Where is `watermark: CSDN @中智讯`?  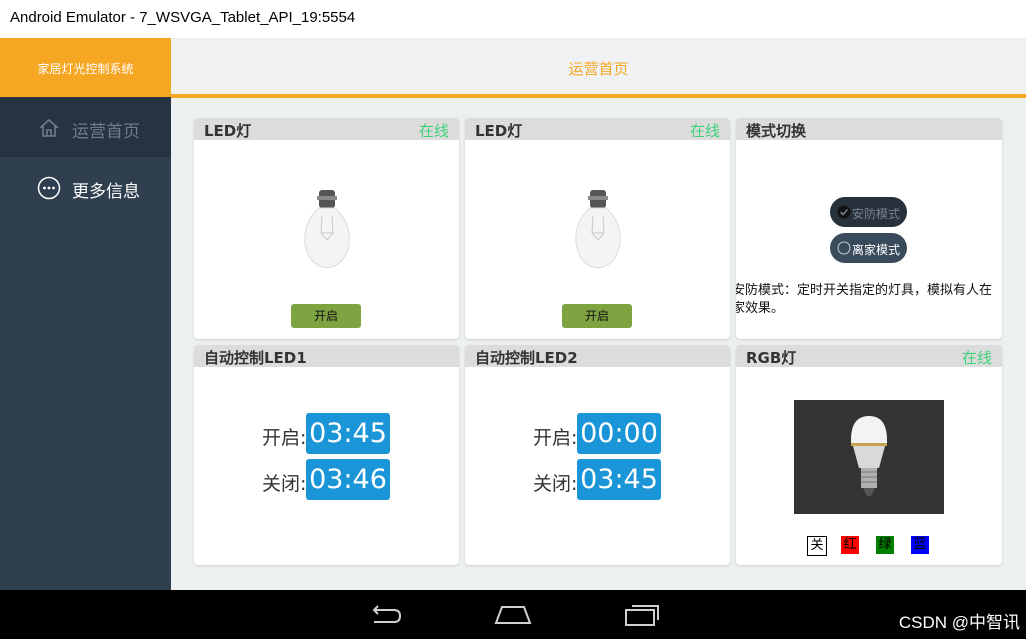 watermark: CSDN @中智讯 is located at coordinates (959, 622).